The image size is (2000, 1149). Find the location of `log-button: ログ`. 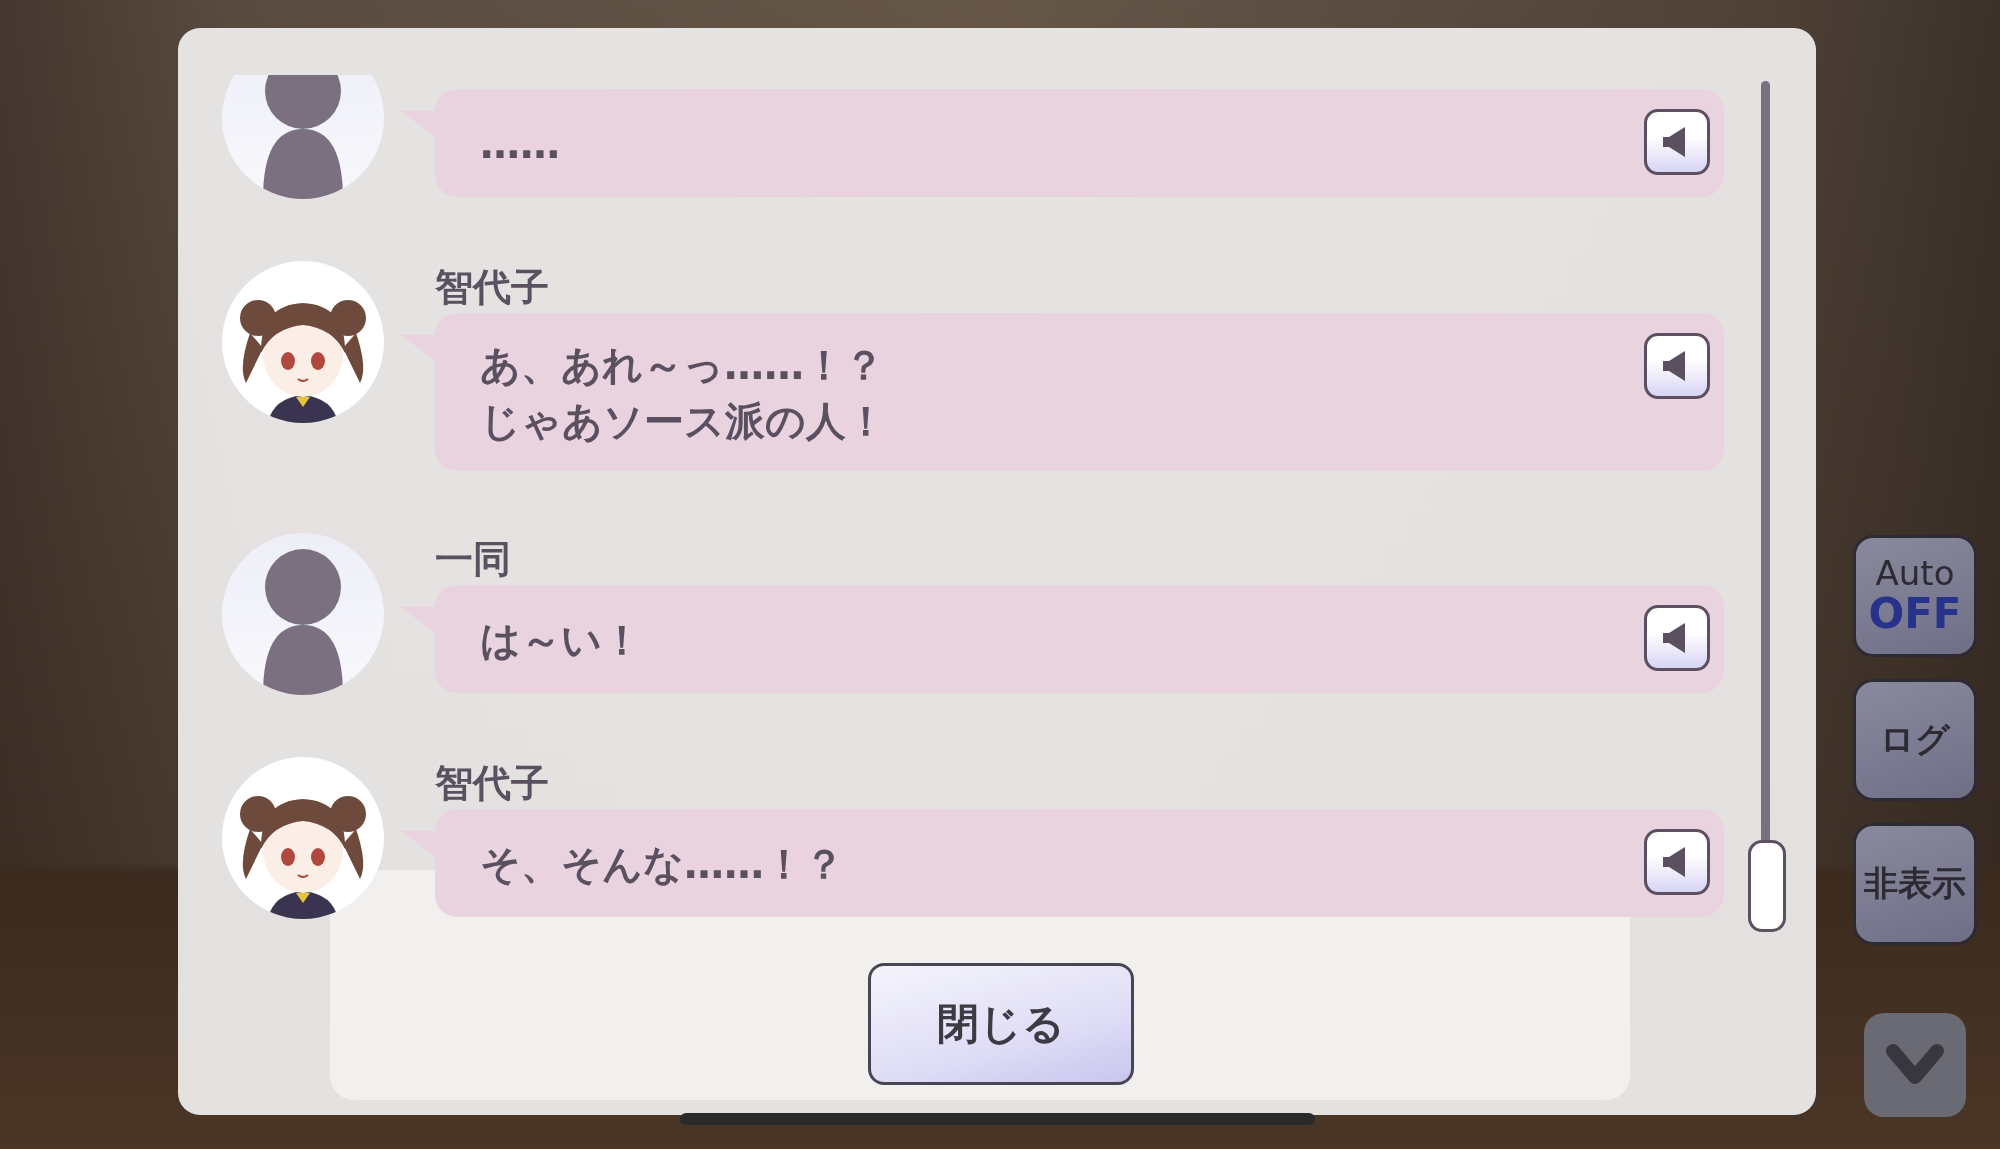

log-button: ログ is located at coordinates (1915, 740).